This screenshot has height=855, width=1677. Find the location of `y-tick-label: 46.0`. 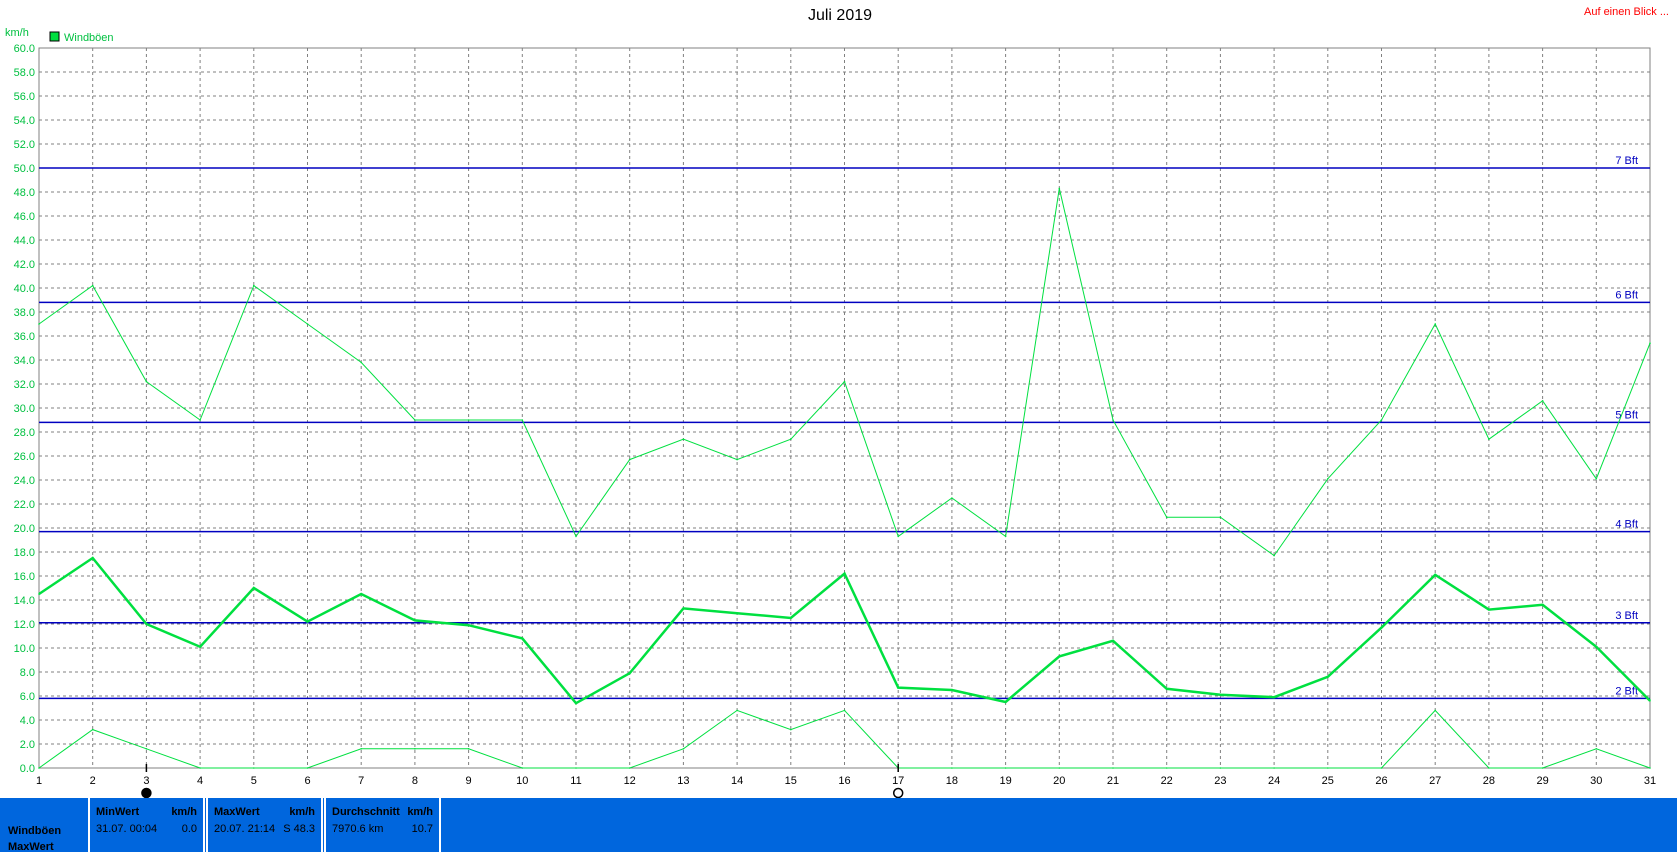

y-tick-label: 46.0 is located at coordinates (24, 217).